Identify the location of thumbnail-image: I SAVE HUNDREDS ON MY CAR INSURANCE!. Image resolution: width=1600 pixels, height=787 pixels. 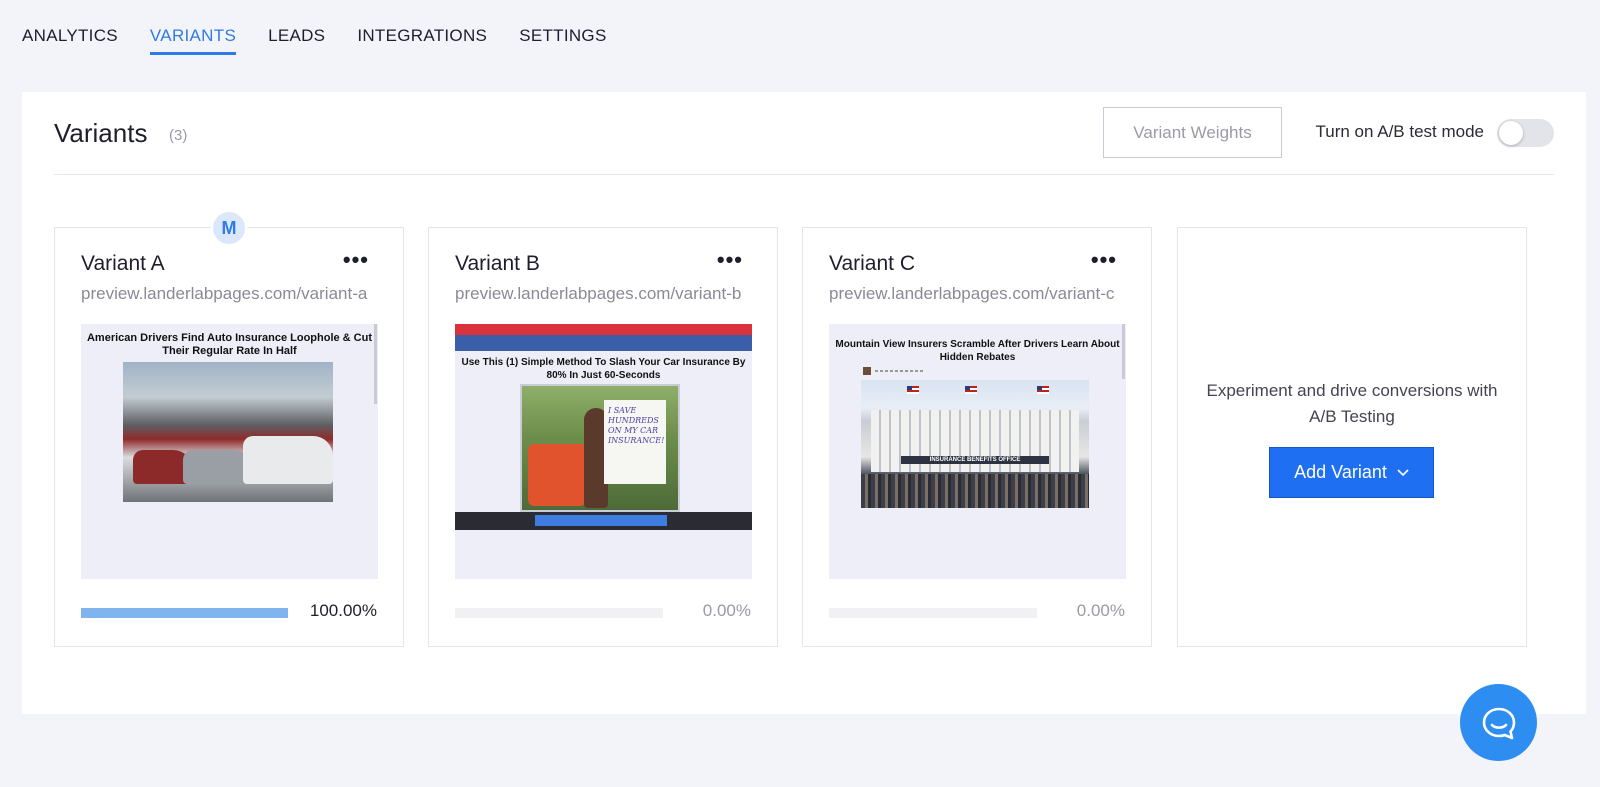
(600, 448).